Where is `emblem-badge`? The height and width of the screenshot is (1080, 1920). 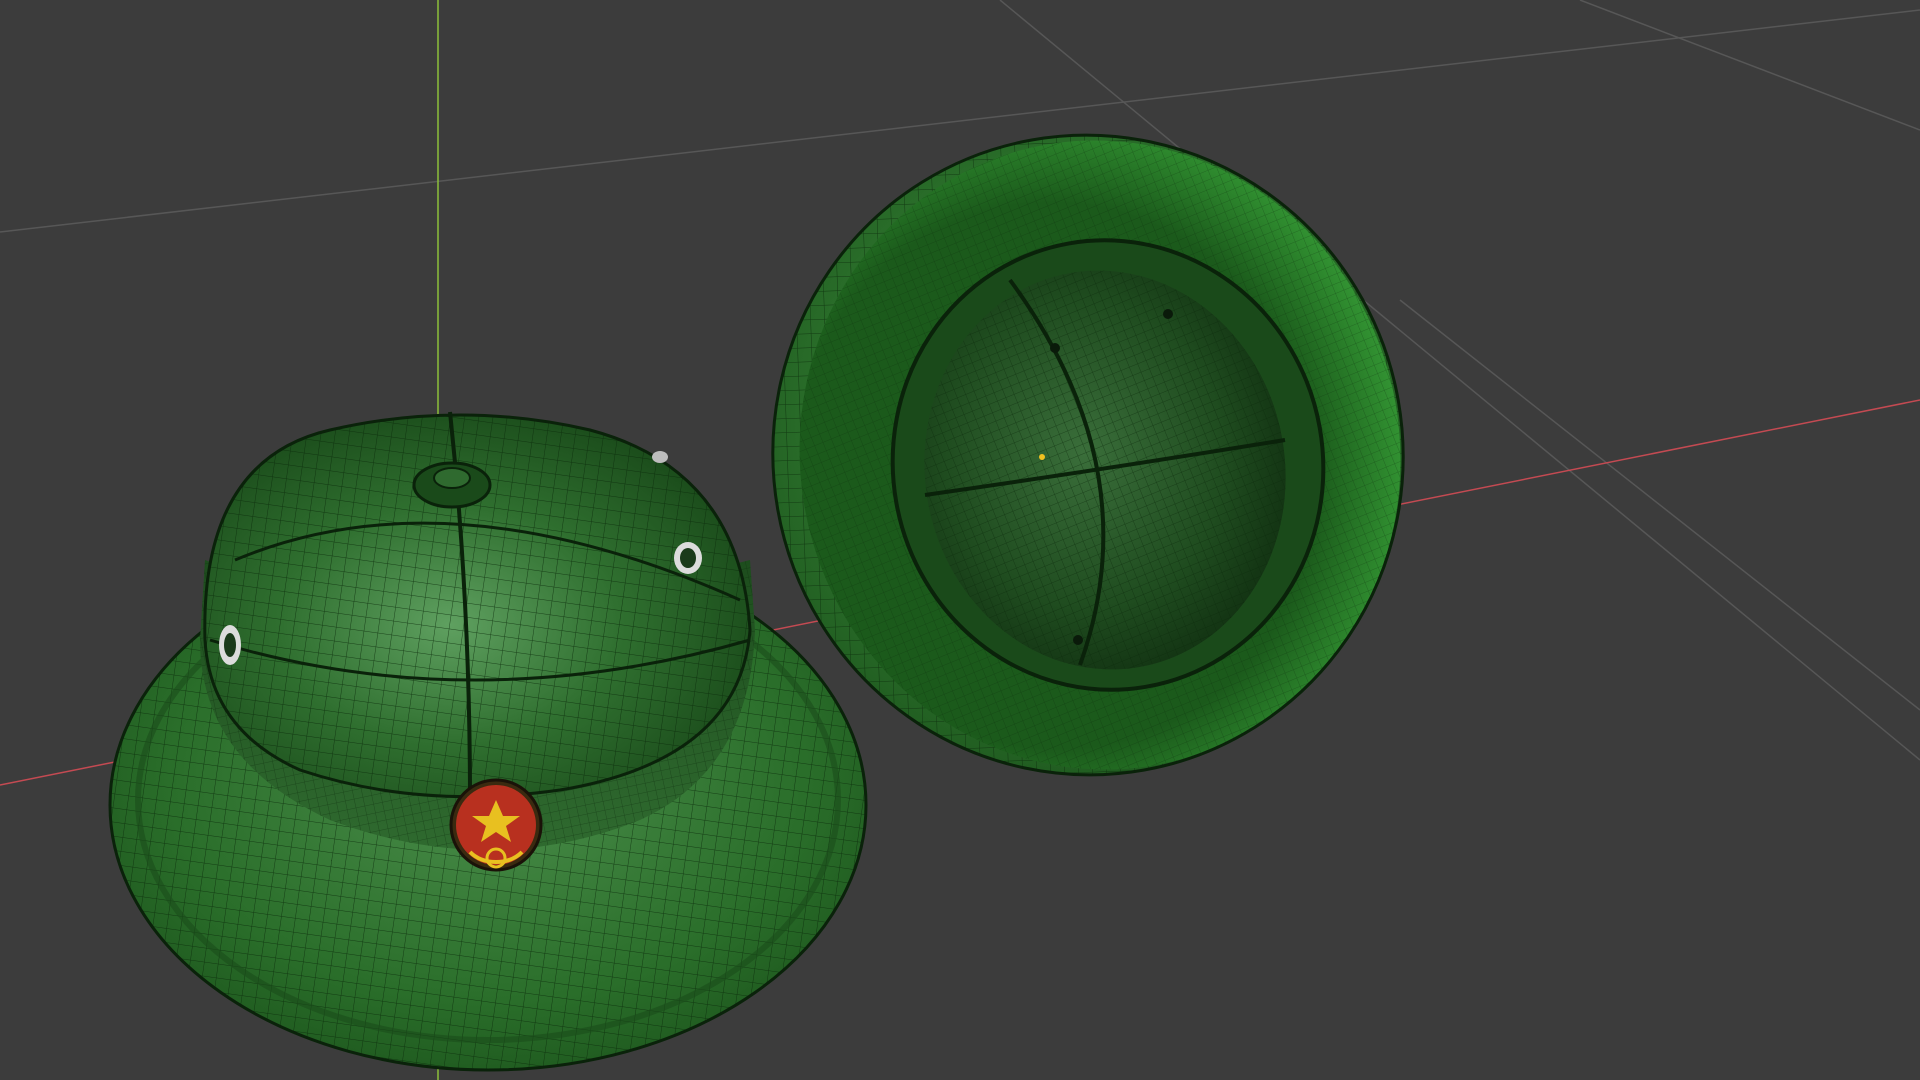 emblem-badge is located at coordinates (496, 825).